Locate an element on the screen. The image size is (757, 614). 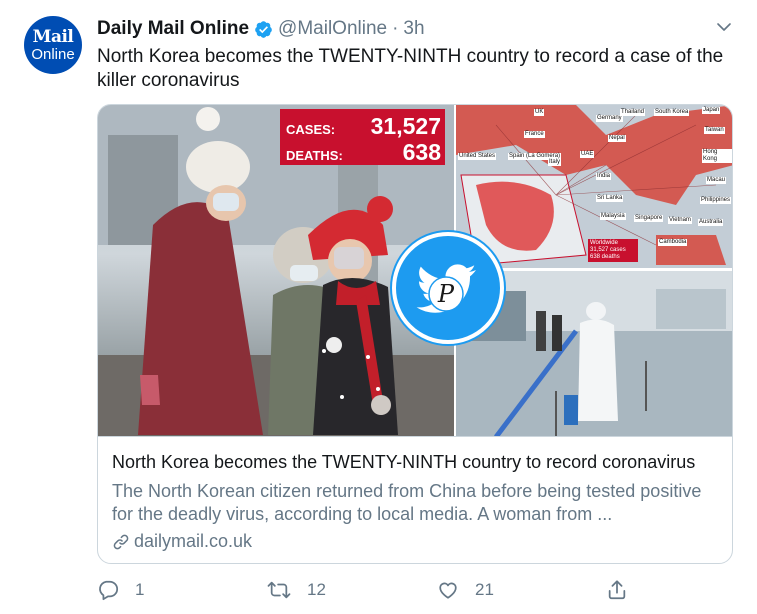
worldwide-box: Worldwide 31,527 cases 638 deaths is located at coordinates (613, 250).